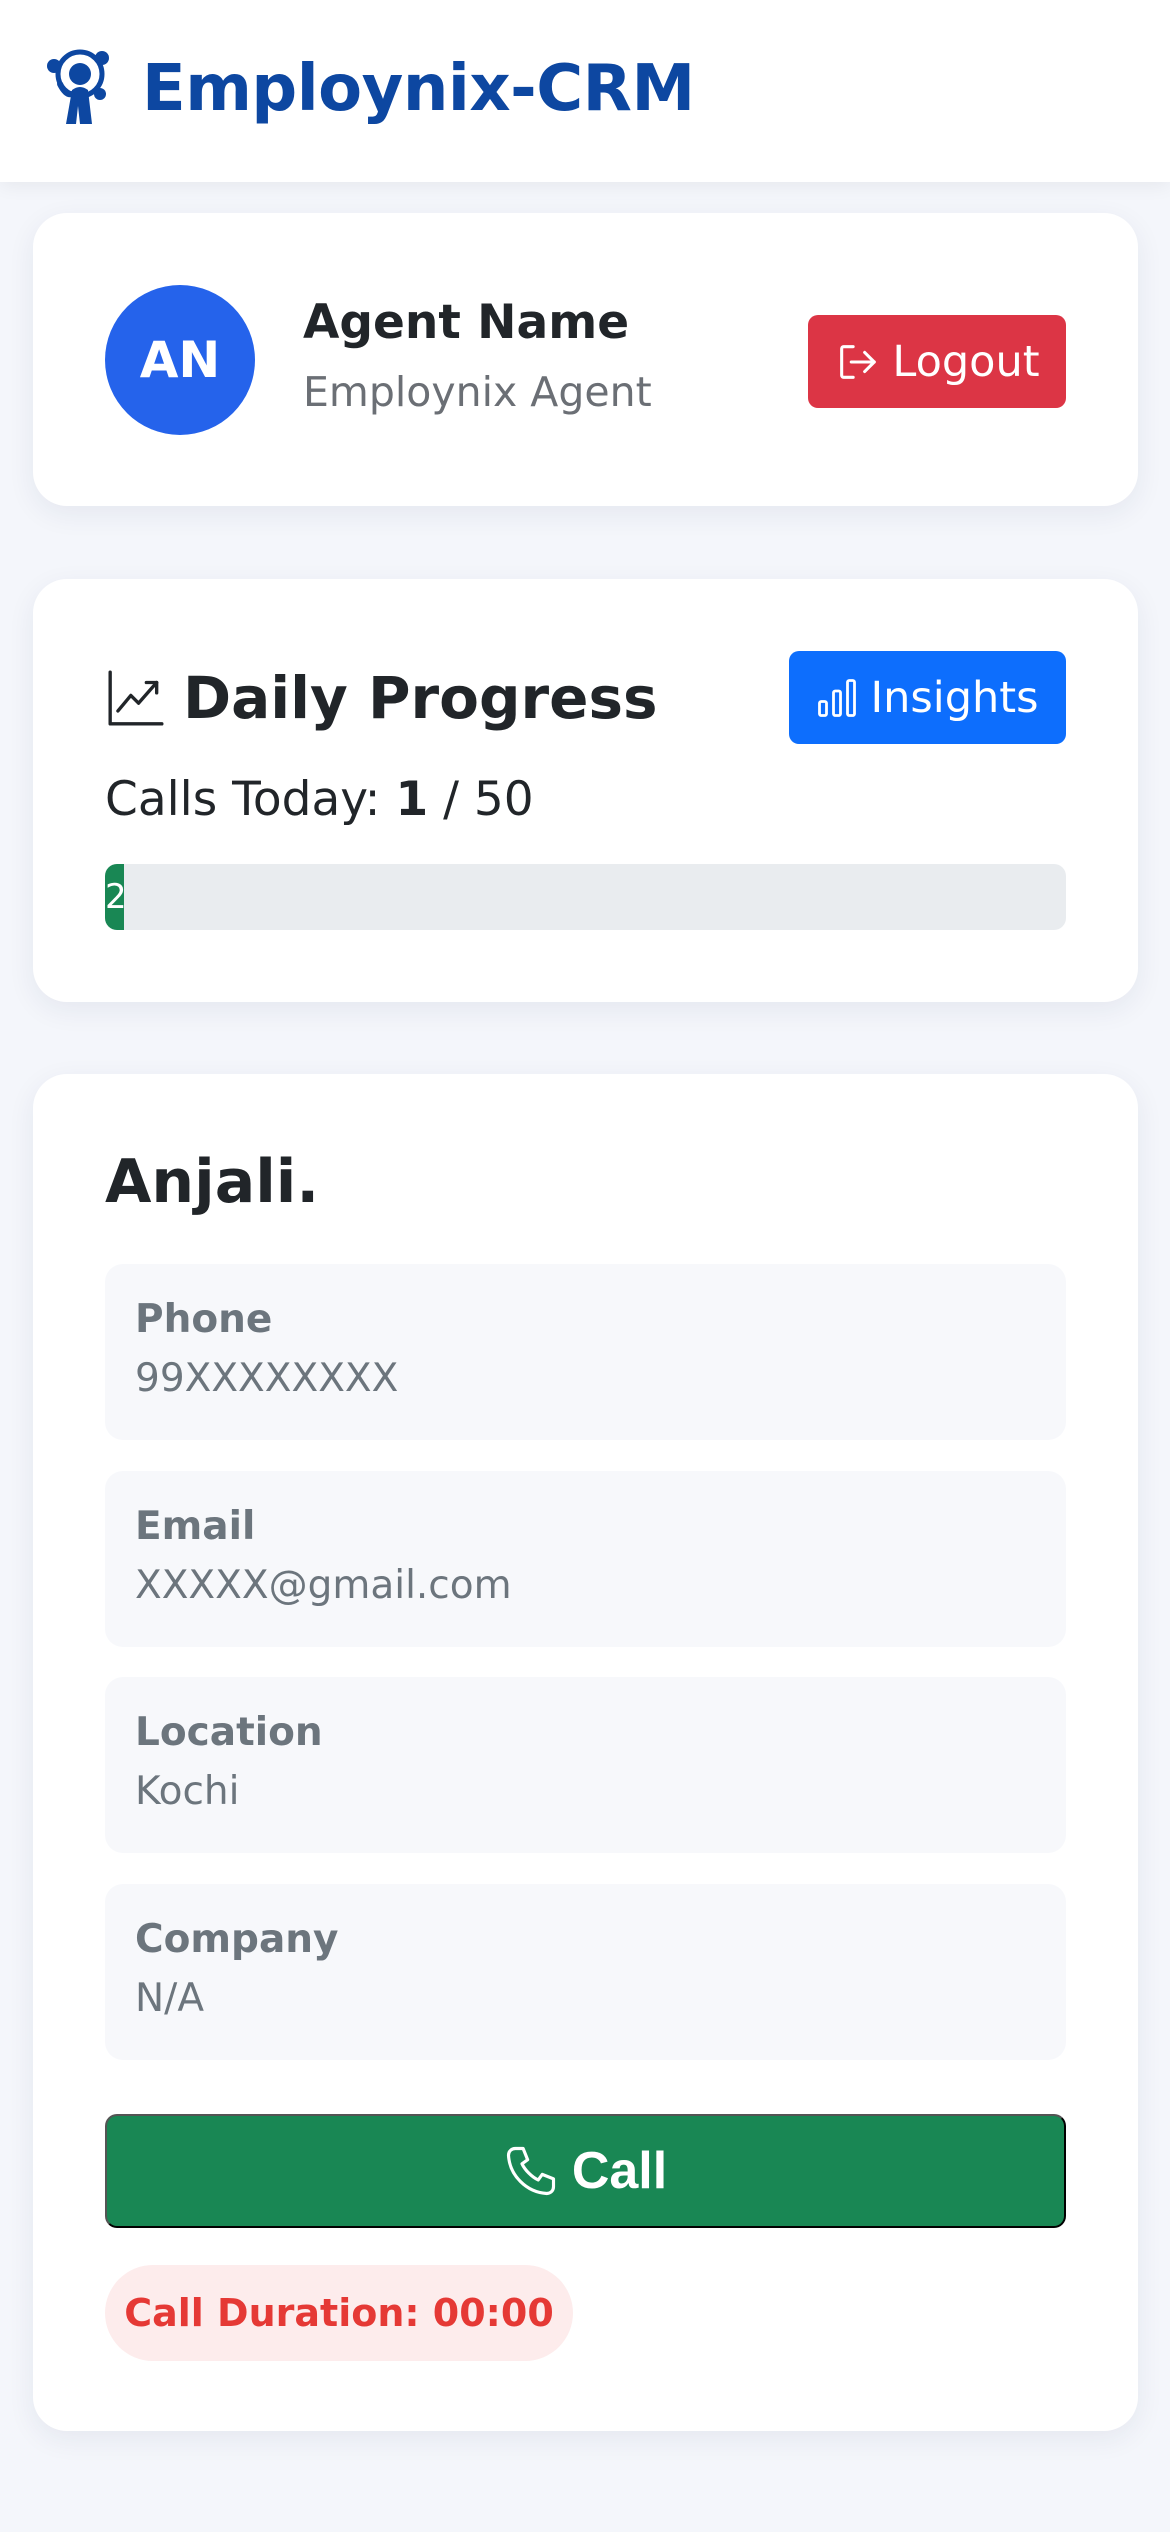  Describe the element at coordinates (180, 360) in the screenshot. I see `avatar: AN` at that location.